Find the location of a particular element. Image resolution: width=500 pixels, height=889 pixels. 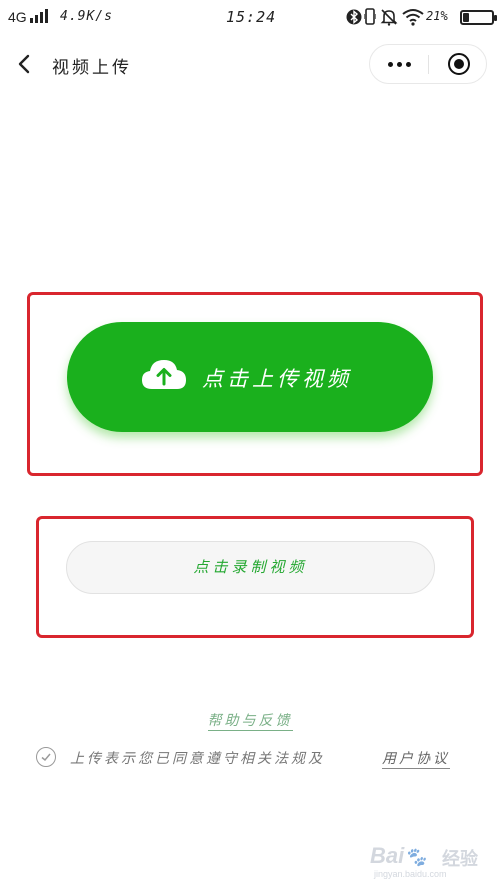

battery-percent: 21% is located at coordinates (437, 16).